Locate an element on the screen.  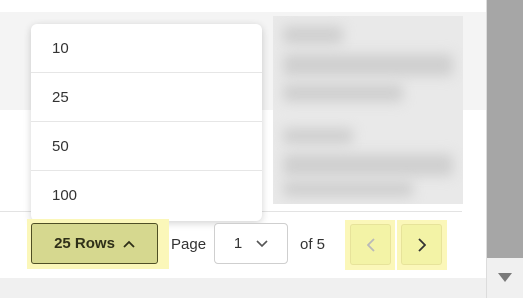
menu-option-25: 25 is located at coordinates (146, 97).